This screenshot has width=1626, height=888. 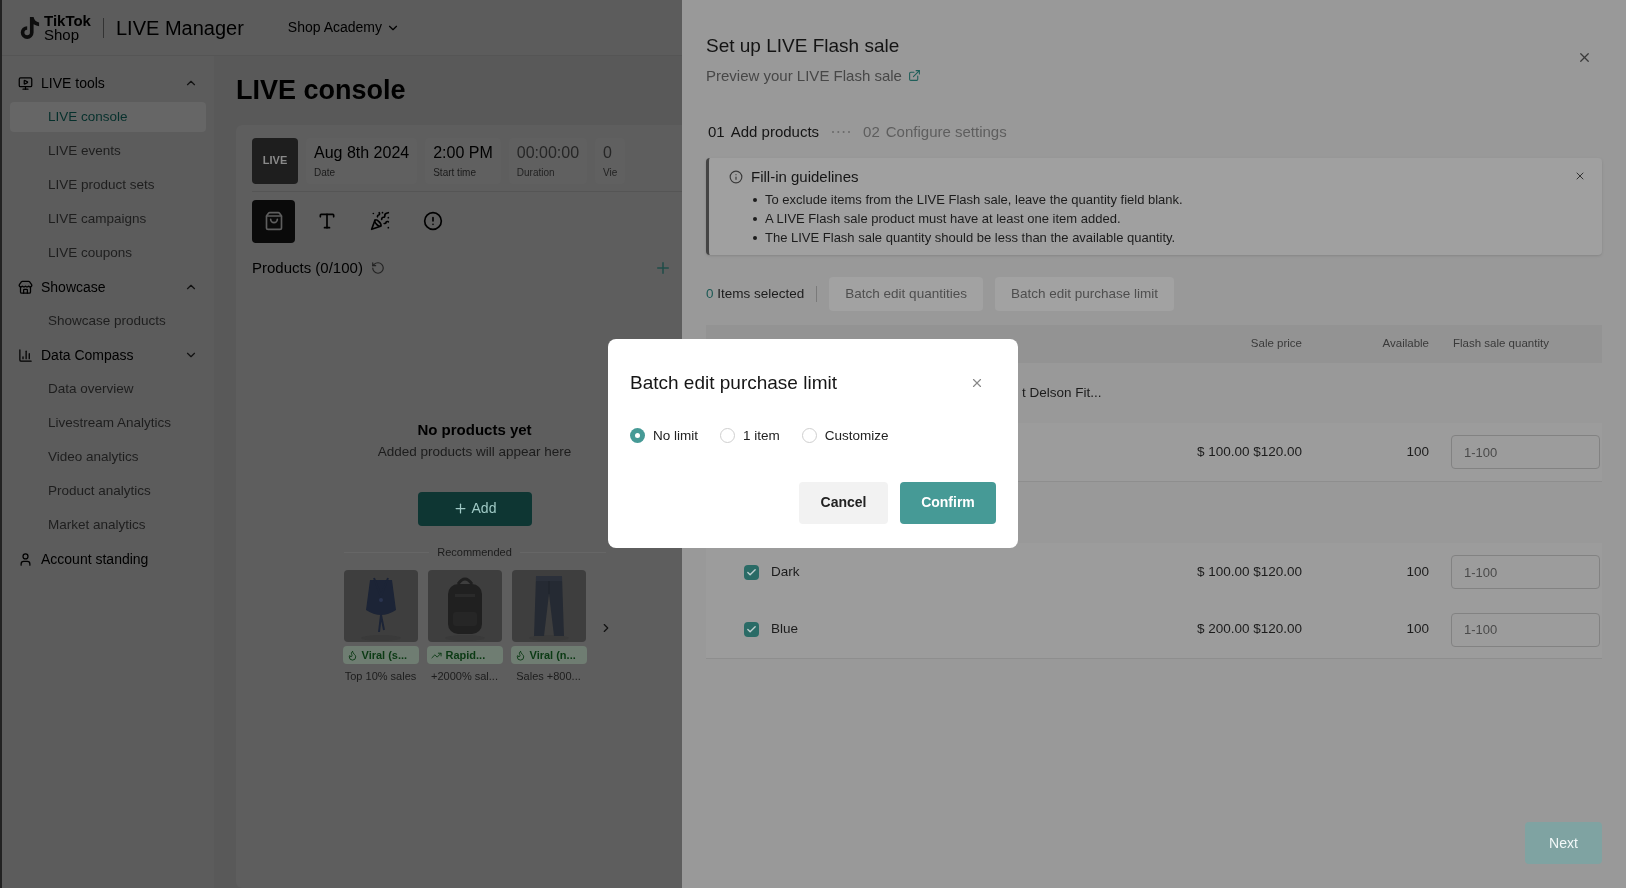 I want to click on shop-academy-menu: Shop Academy, so click(x=343, y=27).